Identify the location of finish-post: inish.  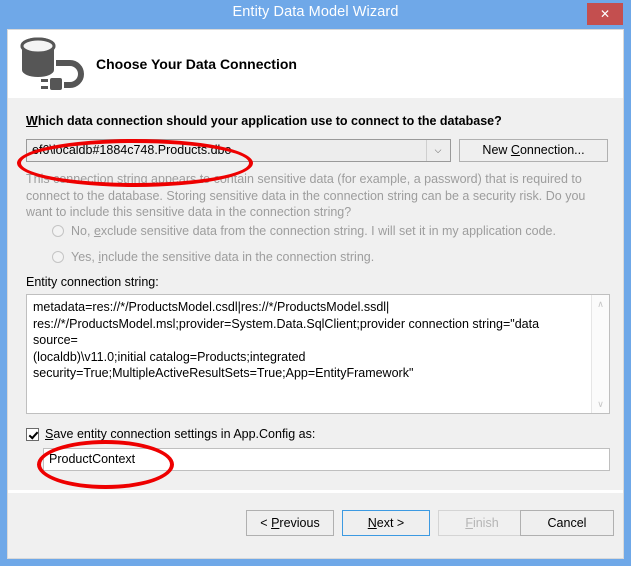
(485, 523).